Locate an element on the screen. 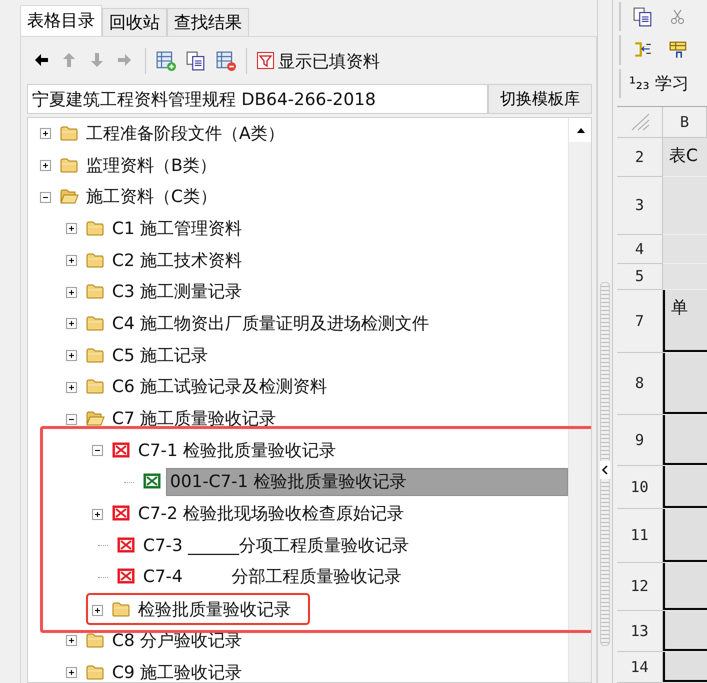  splitter-handle is located at coordinates (605, 464).